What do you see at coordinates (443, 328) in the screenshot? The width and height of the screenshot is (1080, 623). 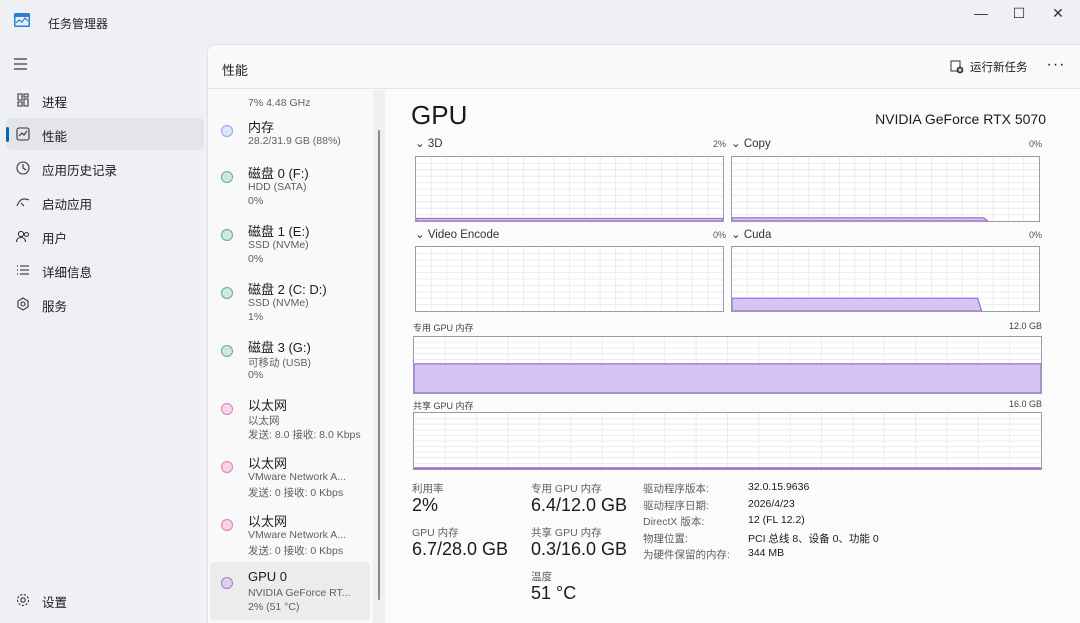 I see `dedicated-memory-label: 专用 GPU 内存` at bounding box center [443, 328].